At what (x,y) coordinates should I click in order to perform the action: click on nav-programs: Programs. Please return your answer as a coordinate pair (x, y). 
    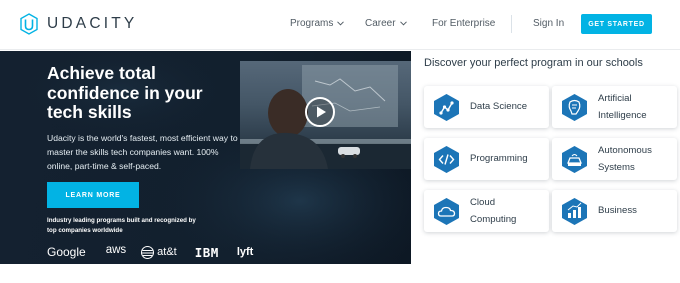
    Looking at the image, I should click on (317, 23).